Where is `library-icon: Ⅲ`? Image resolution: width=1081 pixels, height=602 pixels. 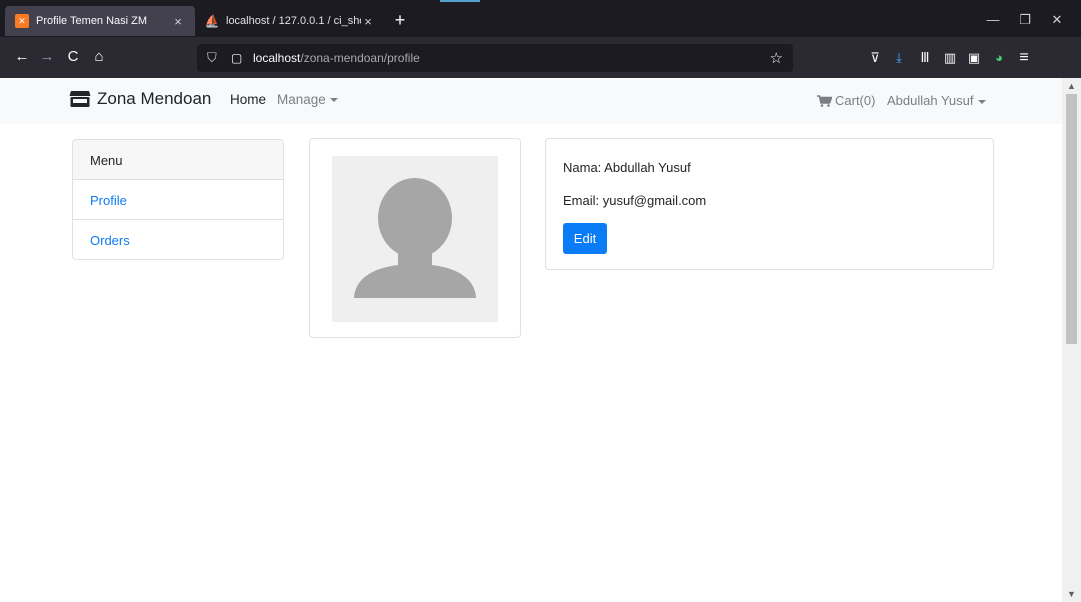
library-icon: Ⅲ is located at coordinates (925, 58).